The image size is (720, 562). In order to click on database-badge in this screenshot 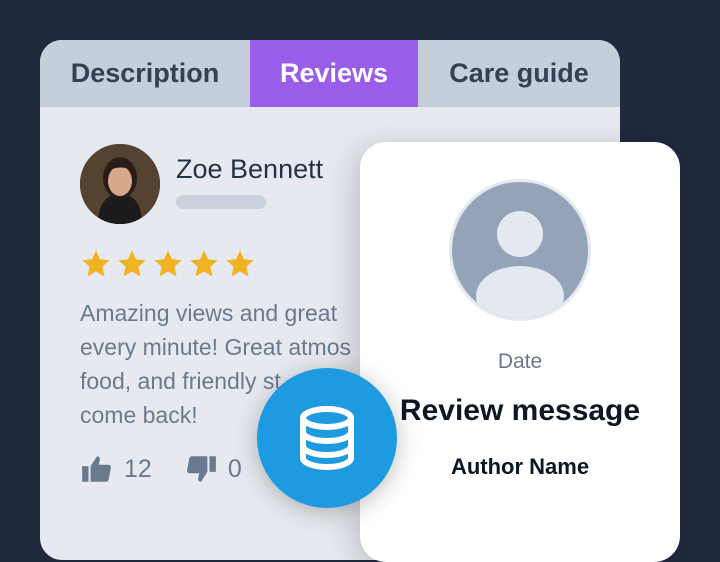, I will do `click(327, 438)`.